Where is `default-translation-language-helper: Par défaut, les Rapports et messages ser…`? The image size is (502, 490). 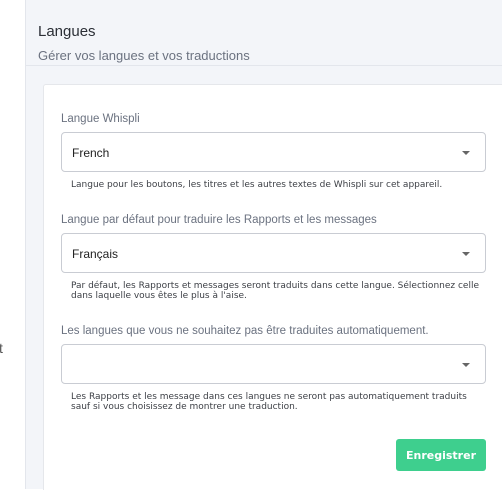
default-translation-language-helper: Par défaut, les Rapports et messages ser… is located at coordinates (275, 291).